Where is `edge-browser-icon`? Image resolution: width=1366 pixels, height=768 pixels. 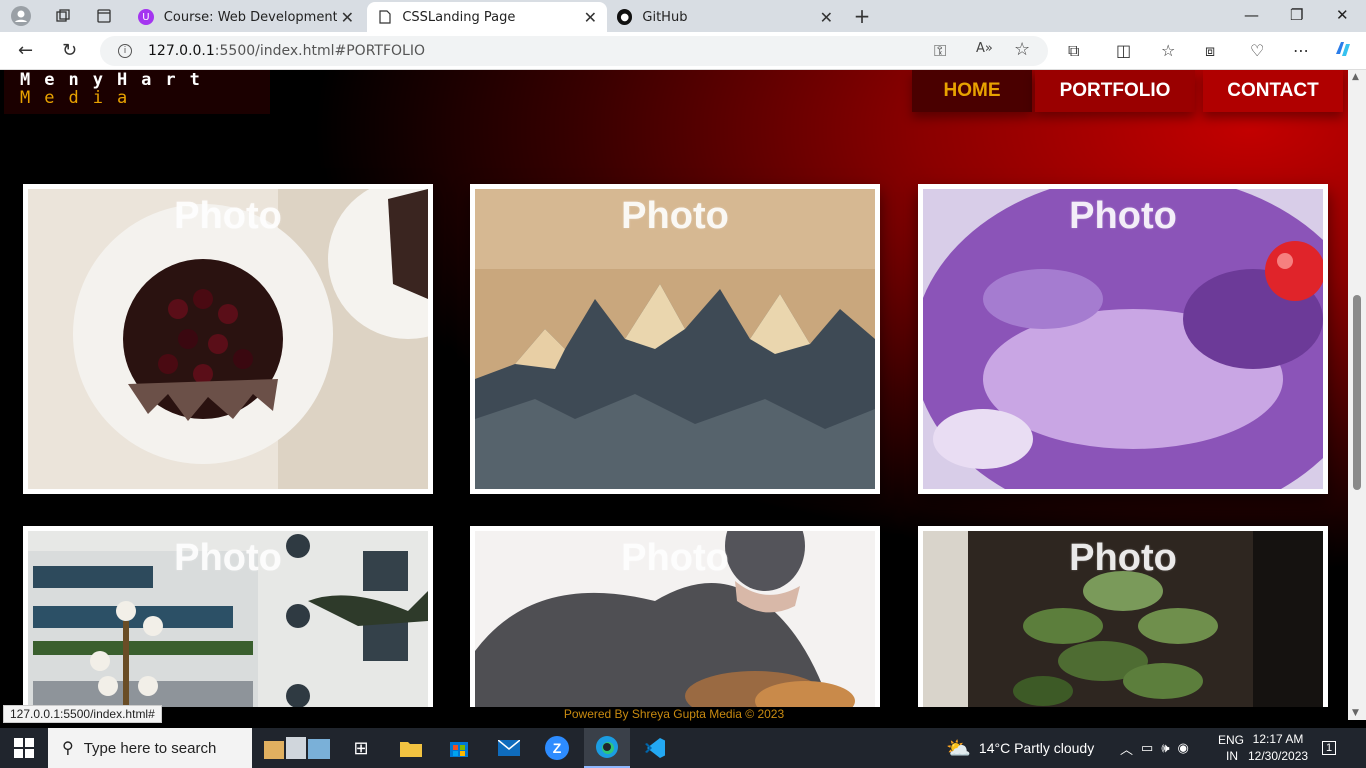 edge-browser-icon is located at coordinates (607, 748).